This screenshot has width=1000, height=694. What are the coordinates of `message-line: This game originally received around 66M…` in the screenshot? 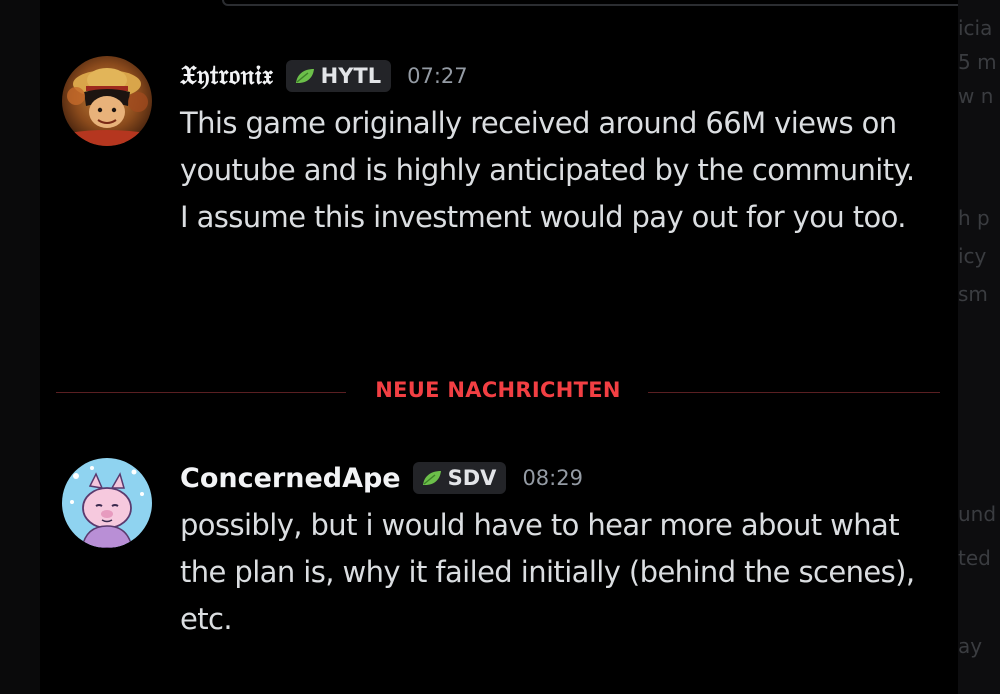 It's located at (547, 146).